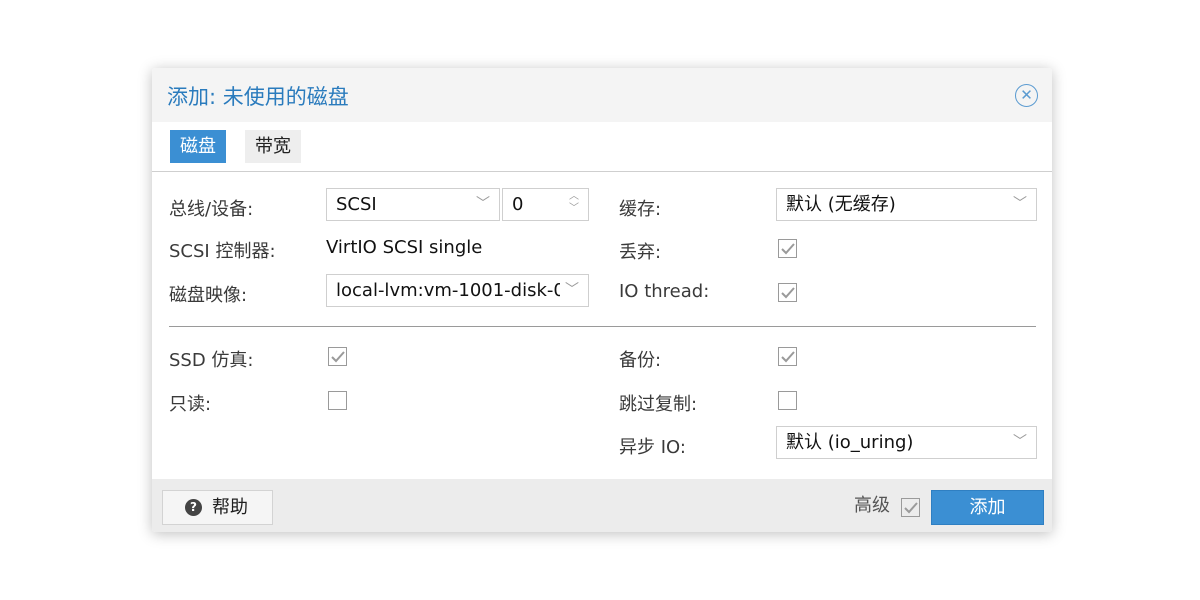  What do you see at coordinates (1026, 95) in the screenshot?
I see `close-icon: ✕` at bounding box center [1026, 95].